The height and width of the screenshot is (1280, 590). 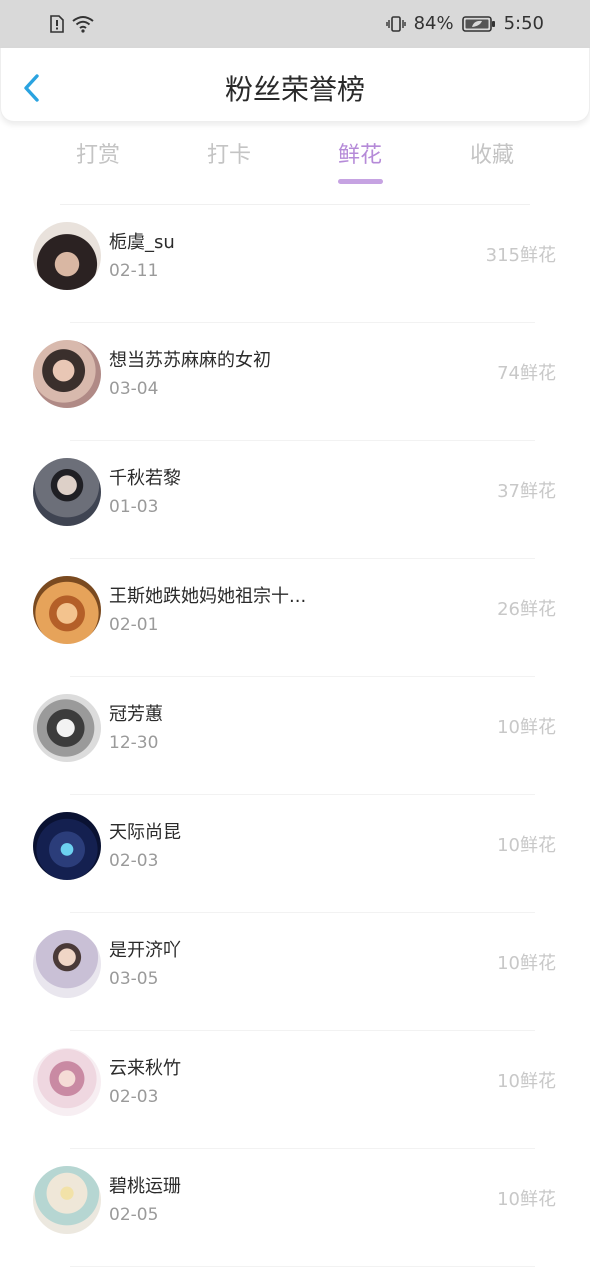 What do you see at coordinates (190, 360) in the screenshot?
I see `fan-name: 想当苏苏麻麻的女初` at bounding box center [190, 360].